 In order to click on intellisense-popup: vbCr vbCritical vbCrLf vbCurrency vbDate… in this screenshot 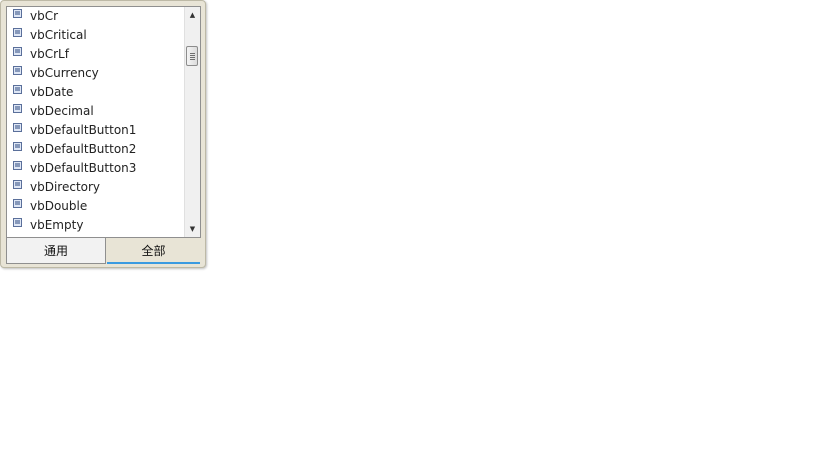, I will do `click(103, 134)`.